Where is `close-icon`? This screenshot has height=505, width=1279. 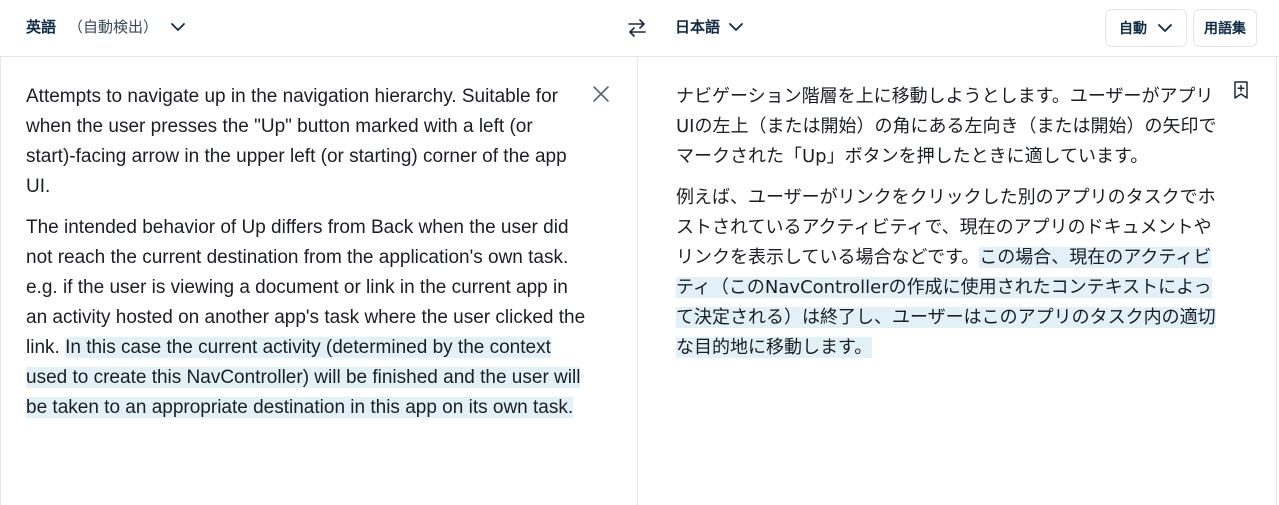 close-icon is located at coordinates (601, 94).